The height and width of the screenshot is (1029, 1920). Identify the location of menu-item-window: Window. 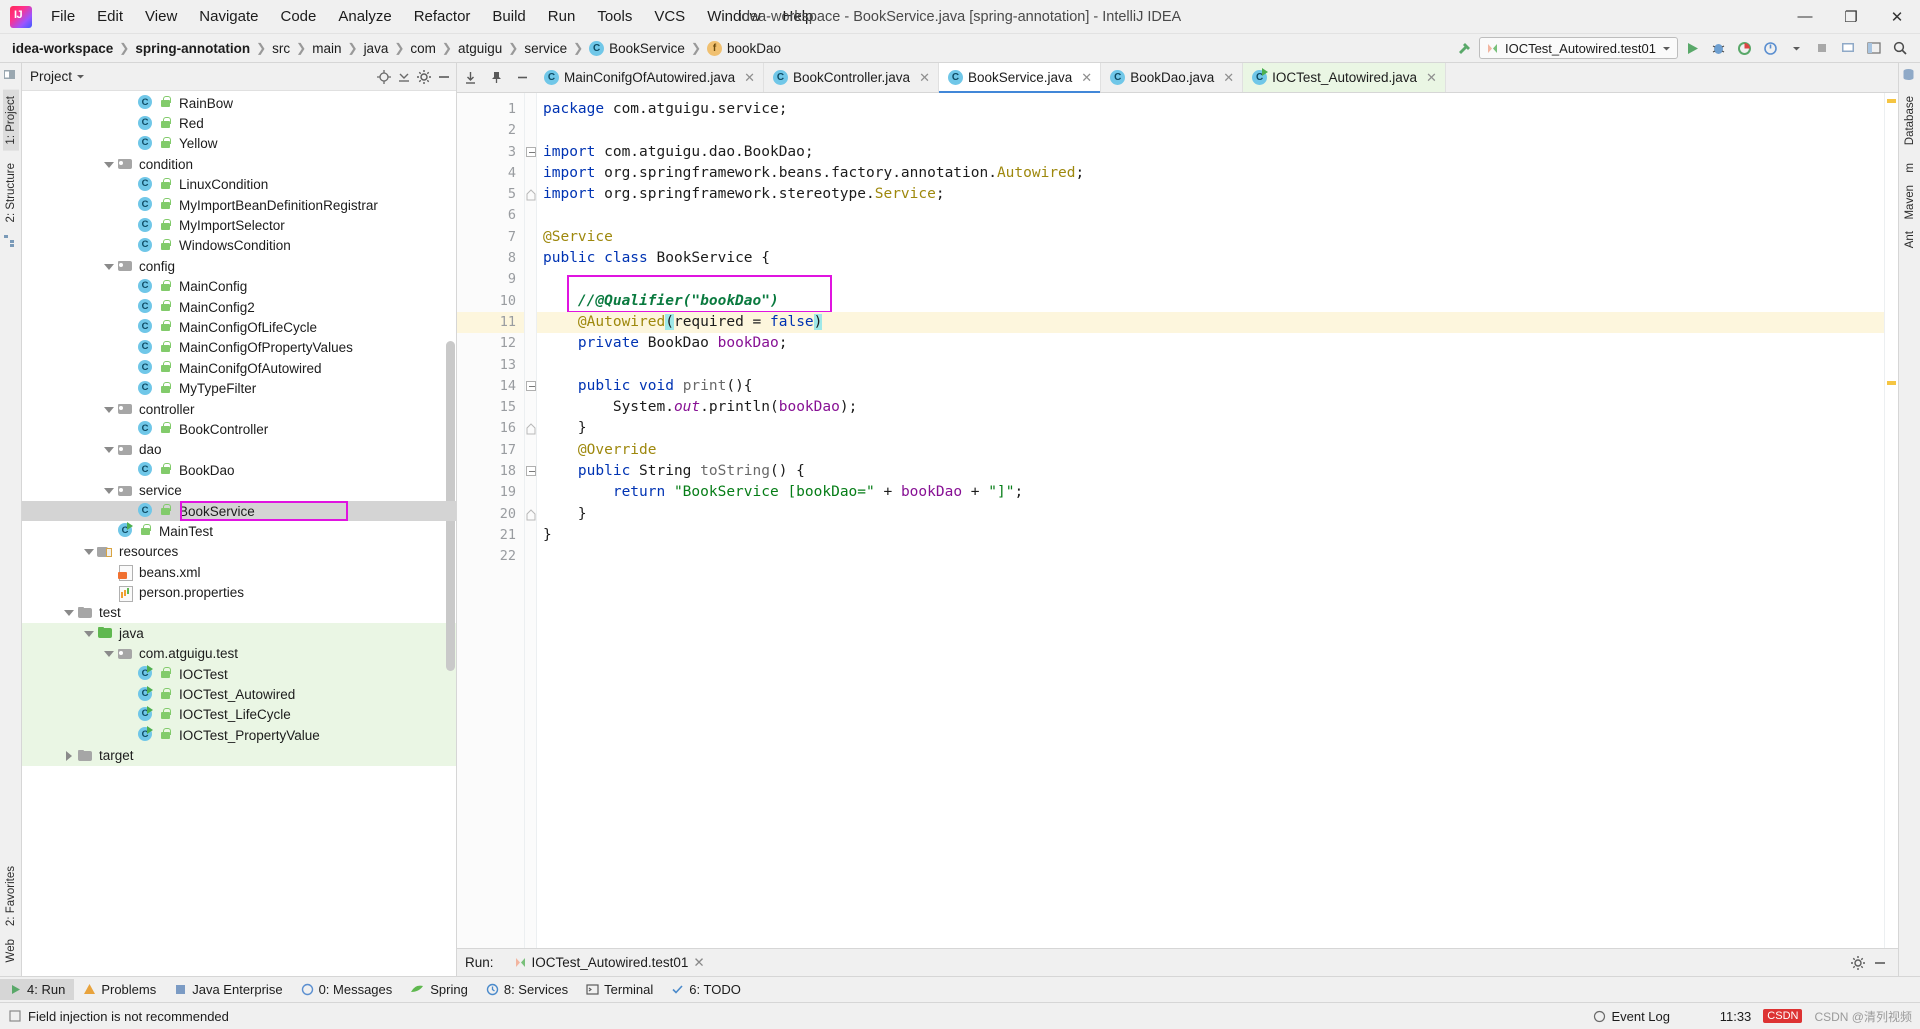
(733, 16).